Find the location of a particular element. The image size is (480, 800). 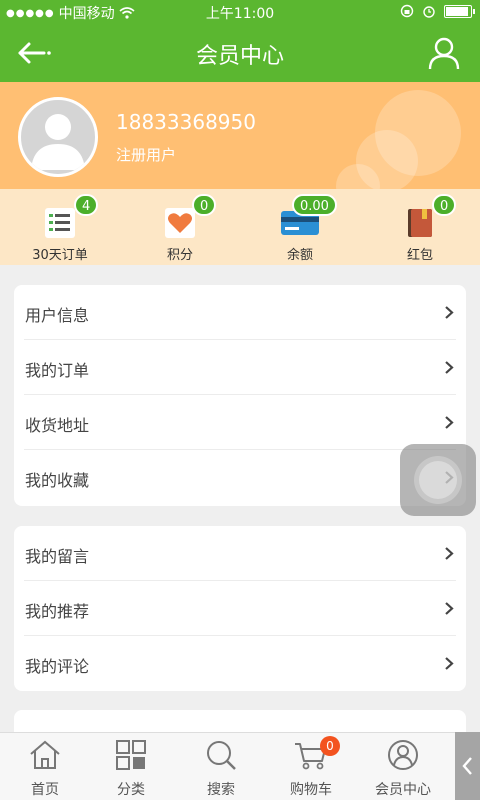

stat-red-packet: 0 红包 is located at coordinates (420, 227).